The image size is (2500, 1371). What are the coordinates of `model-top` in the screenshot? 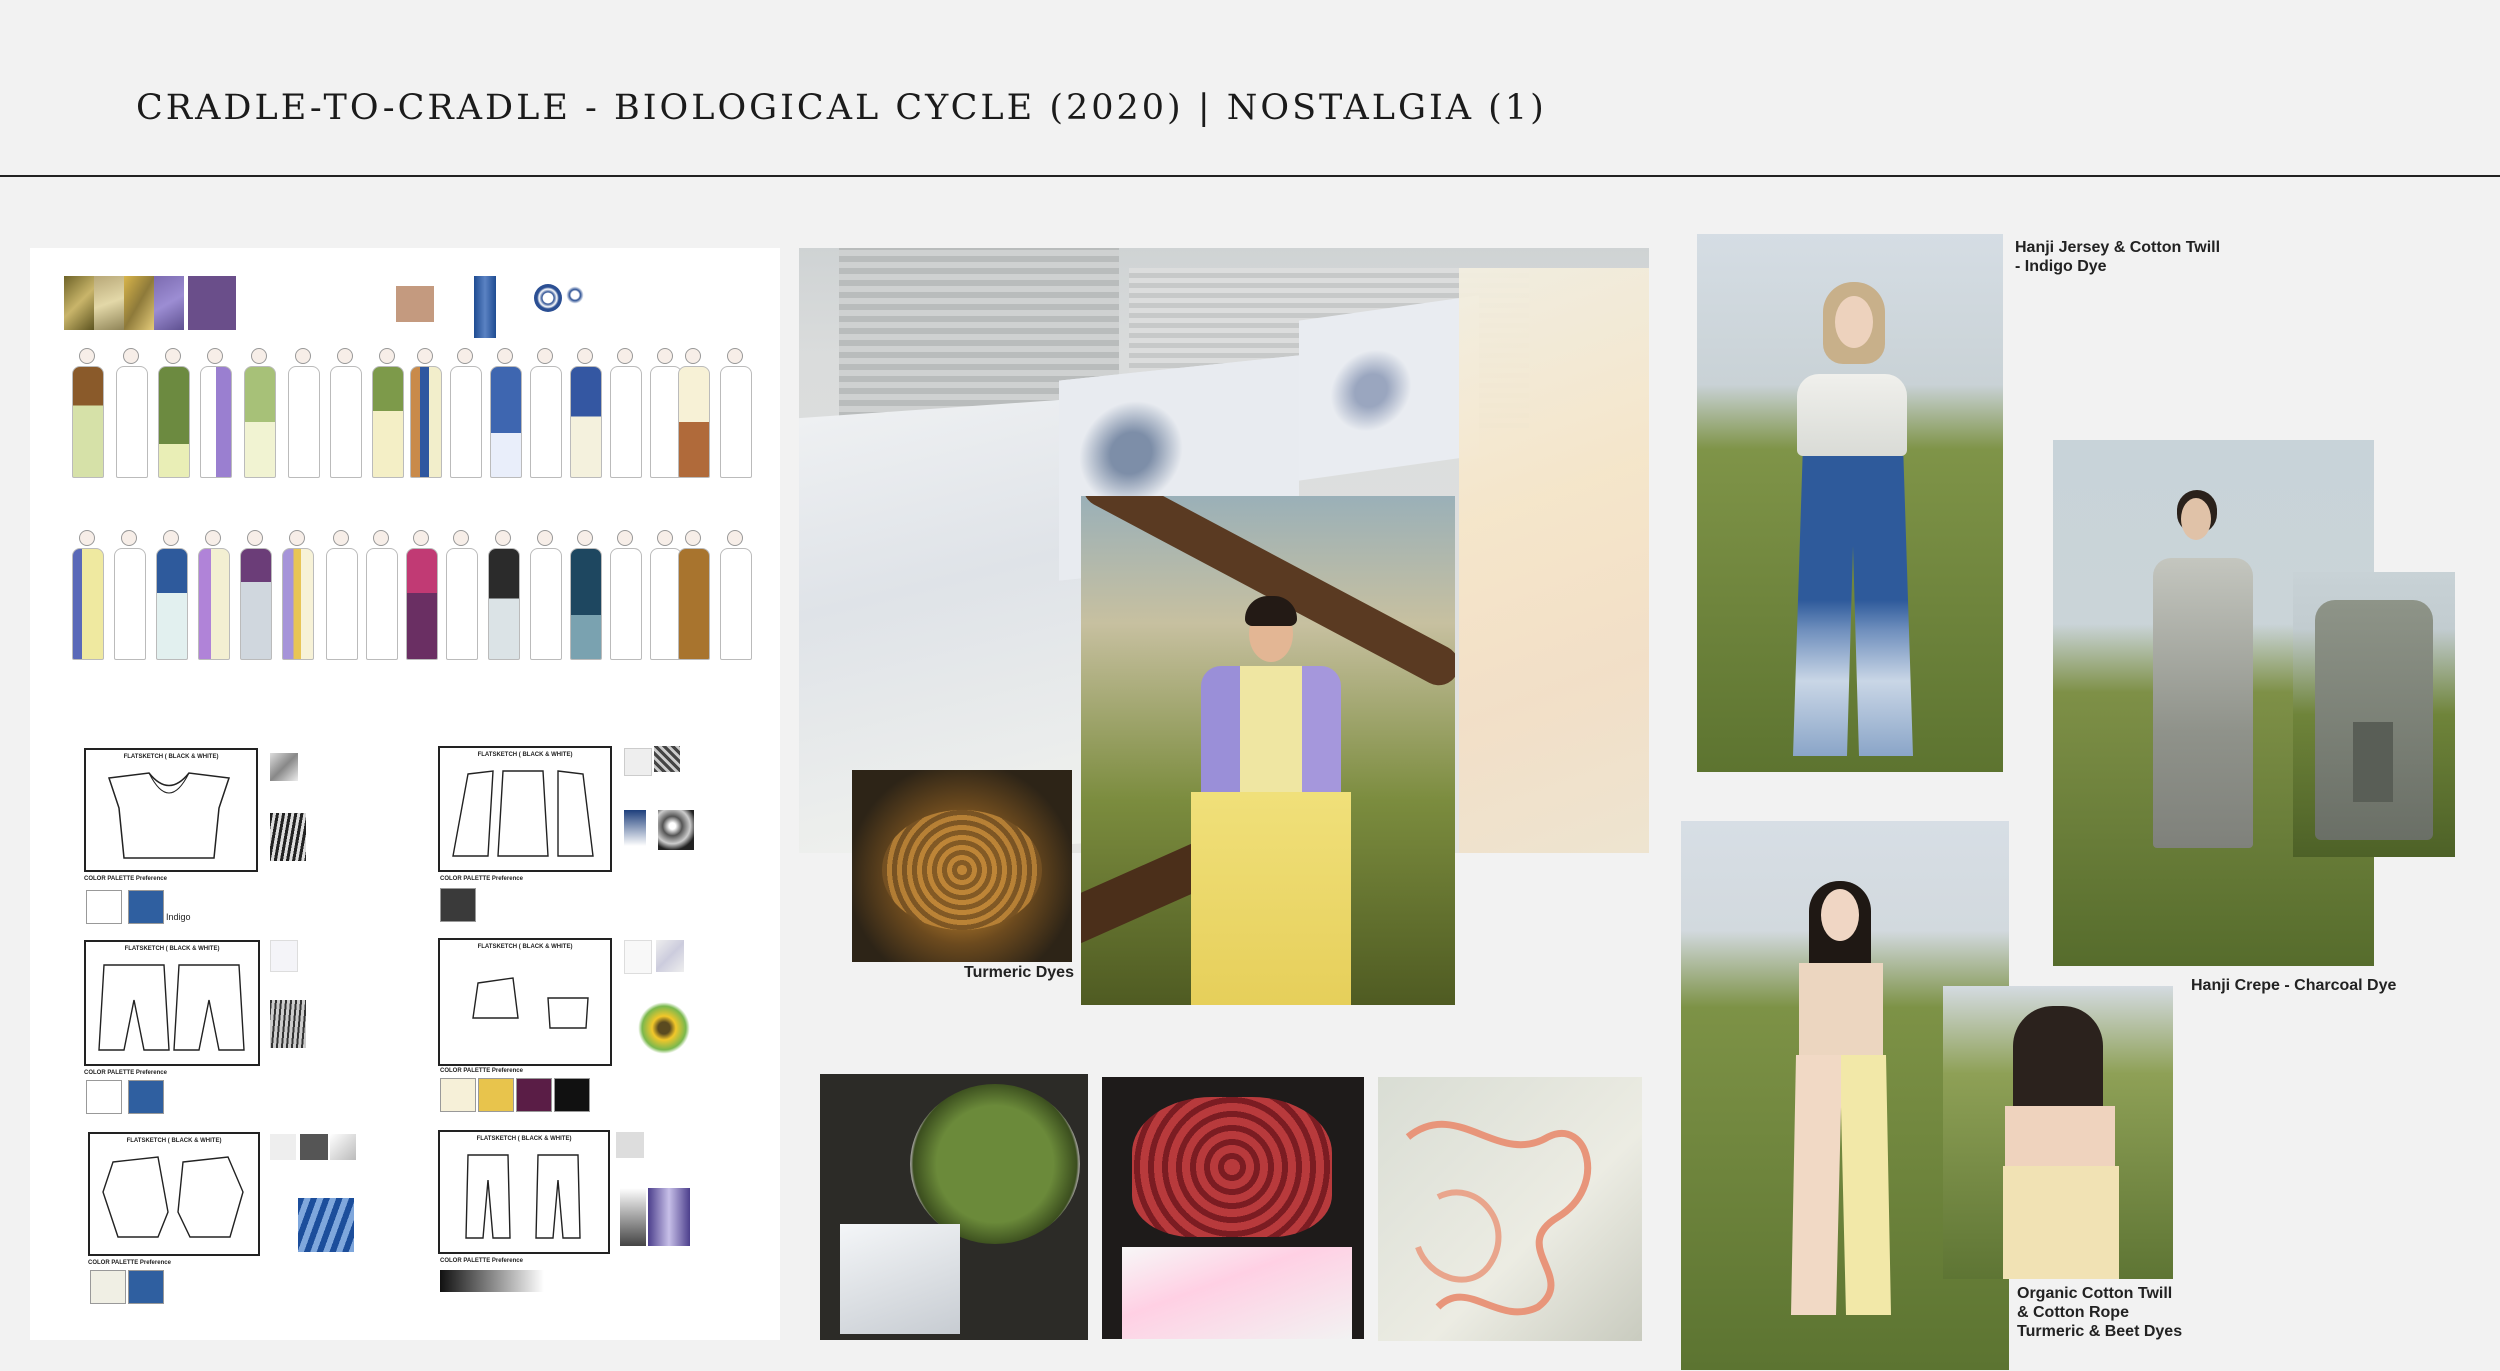 It's located at (1852, 415).